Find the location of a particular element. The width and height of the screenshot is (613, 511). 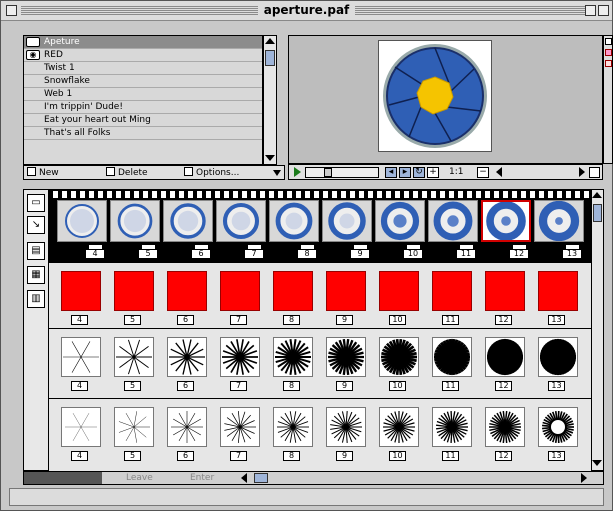

score-scroll-up-icon is located at coordinates (597, 195).